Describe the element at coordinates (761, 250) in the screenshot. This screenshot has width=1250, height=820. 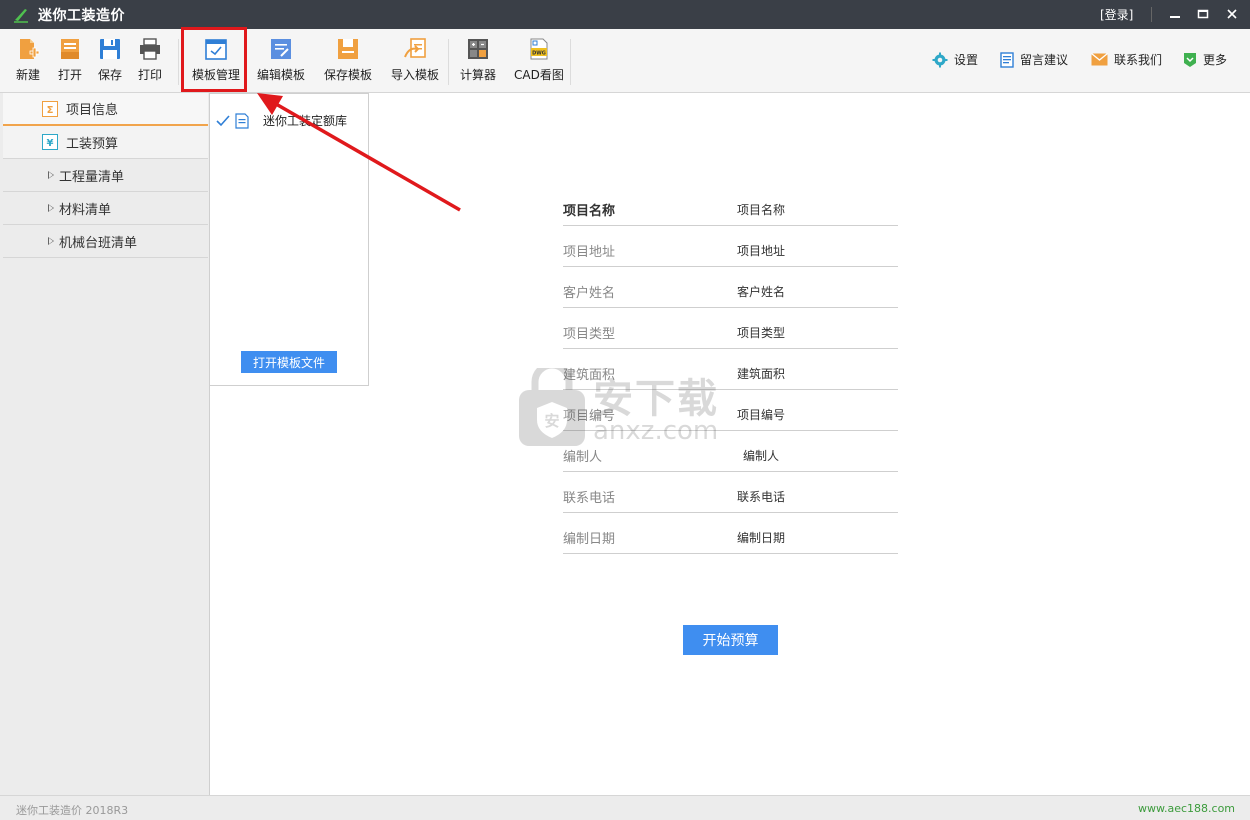
I see `field-input: 项目地址` at that location.